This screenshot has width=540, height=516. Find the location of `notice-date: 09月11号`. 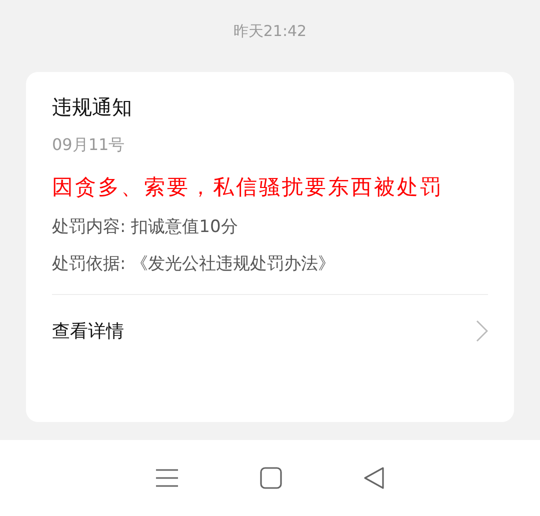

notice-date: 09月11号 is located at coordinates (89, 145).